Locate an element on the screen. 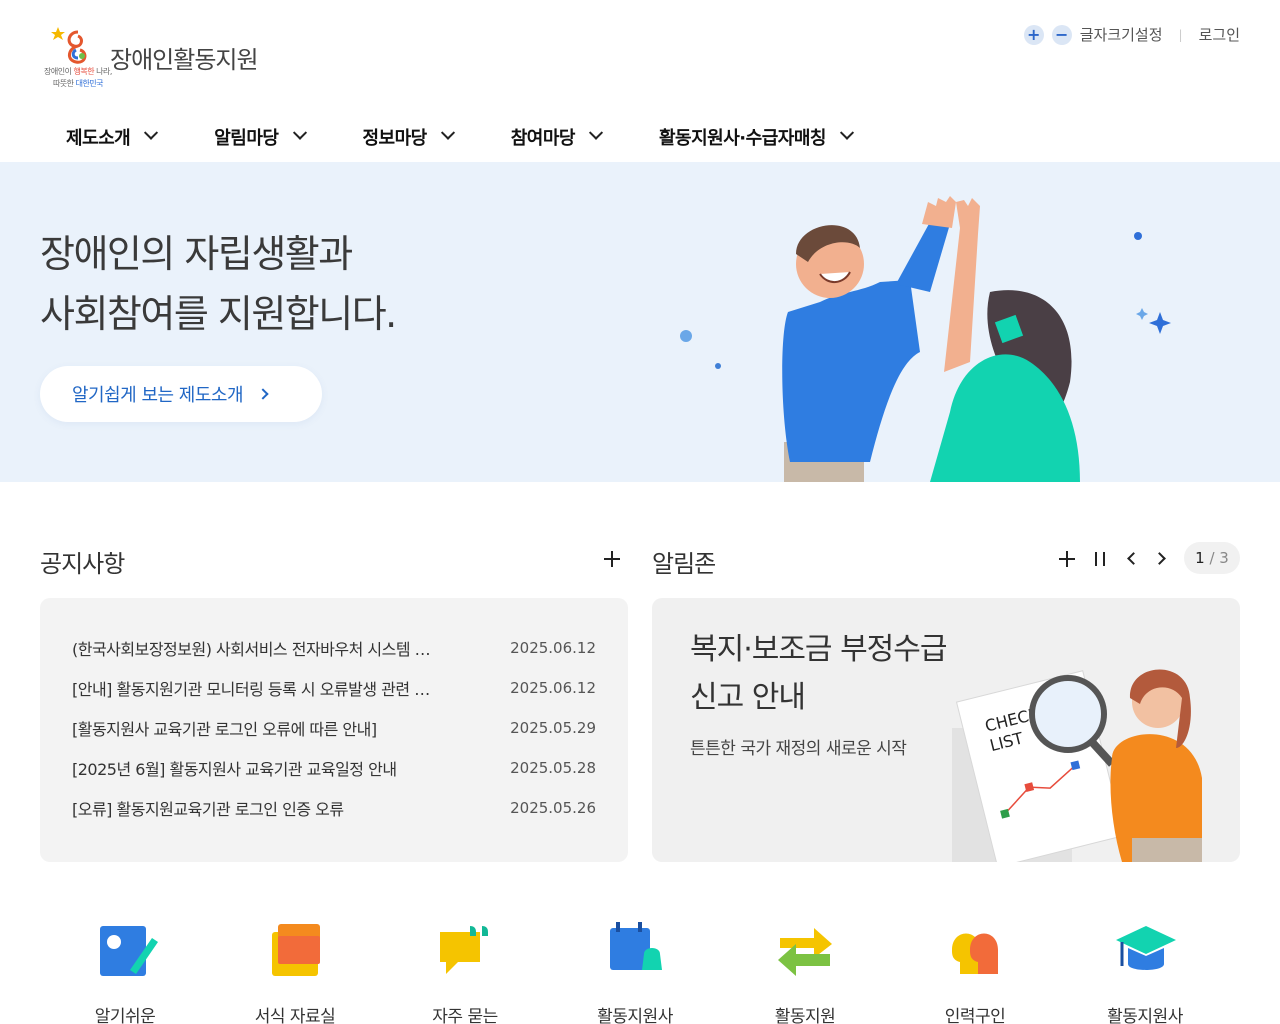 This screenshot has height=1024, width=1280. notice-more-plus-icon is located at coordinates (612, 559).